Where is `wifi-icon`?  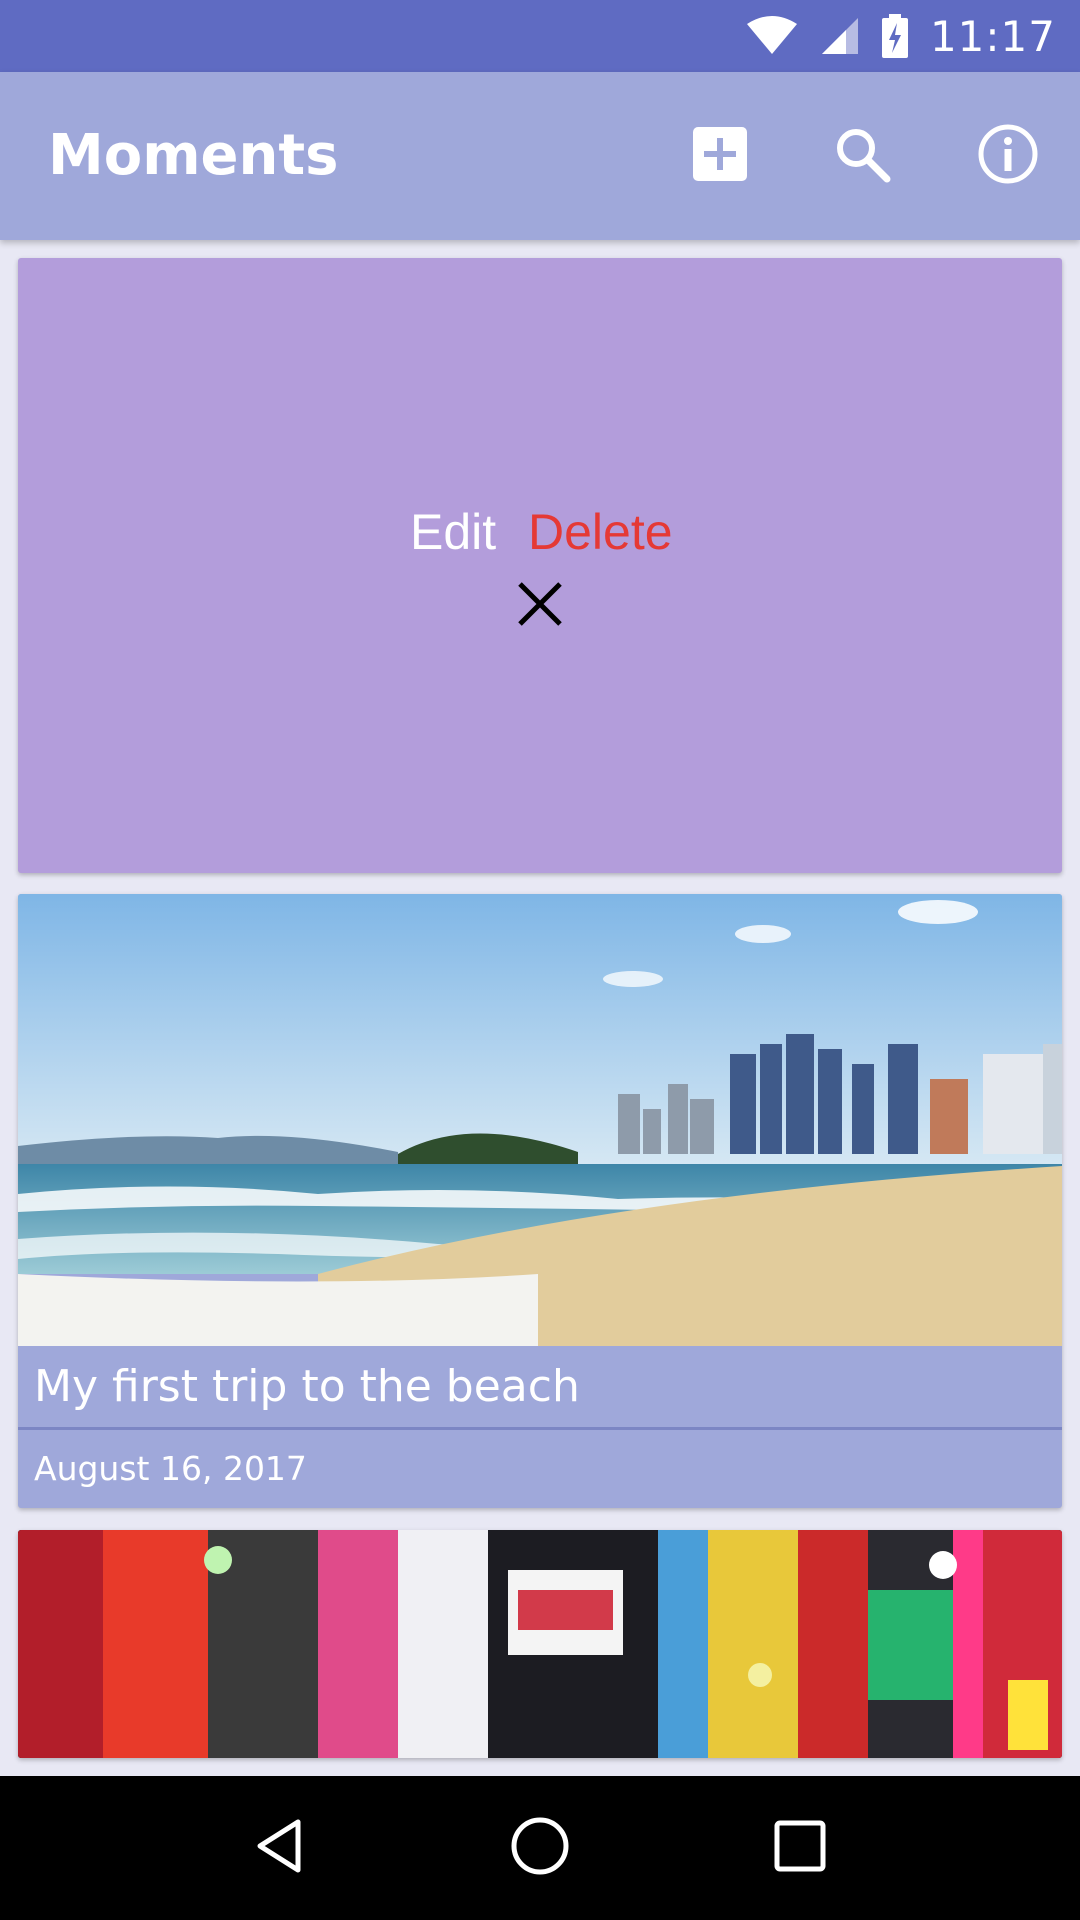
wifi-icon is located at coordinates (772, 36).